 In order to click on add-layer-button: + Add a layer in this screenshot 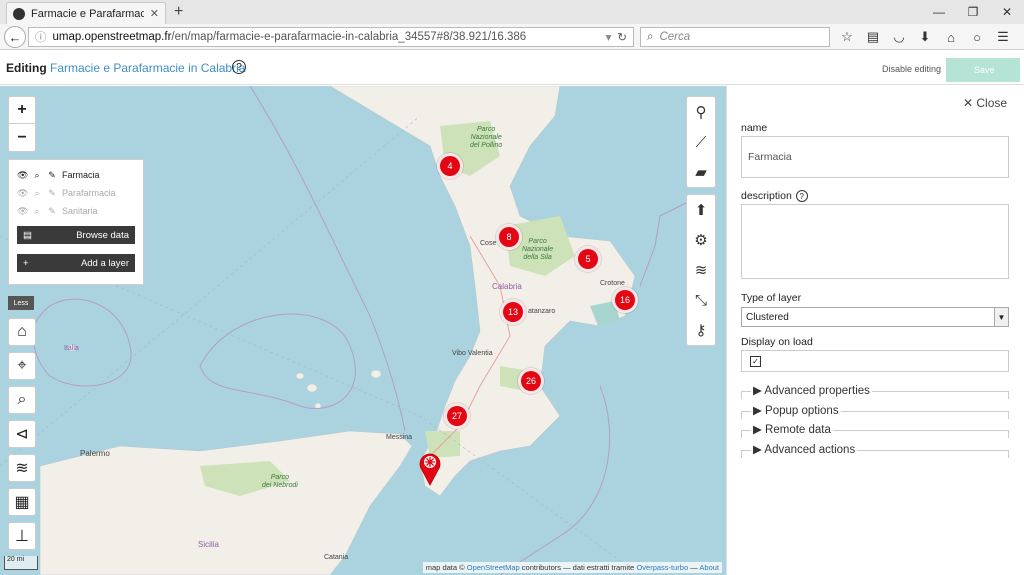, I will do `click(76, 263)`.